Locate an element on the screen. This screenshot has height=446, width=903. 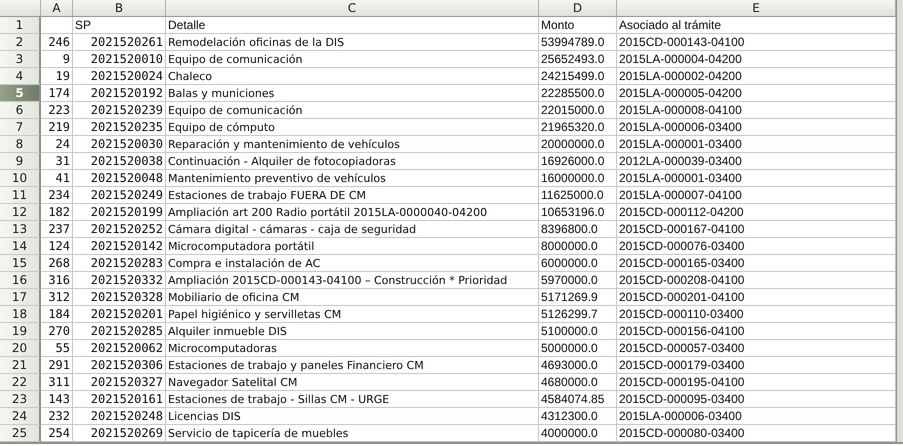
table-cell: 268 is located at coordinates (57, 263).